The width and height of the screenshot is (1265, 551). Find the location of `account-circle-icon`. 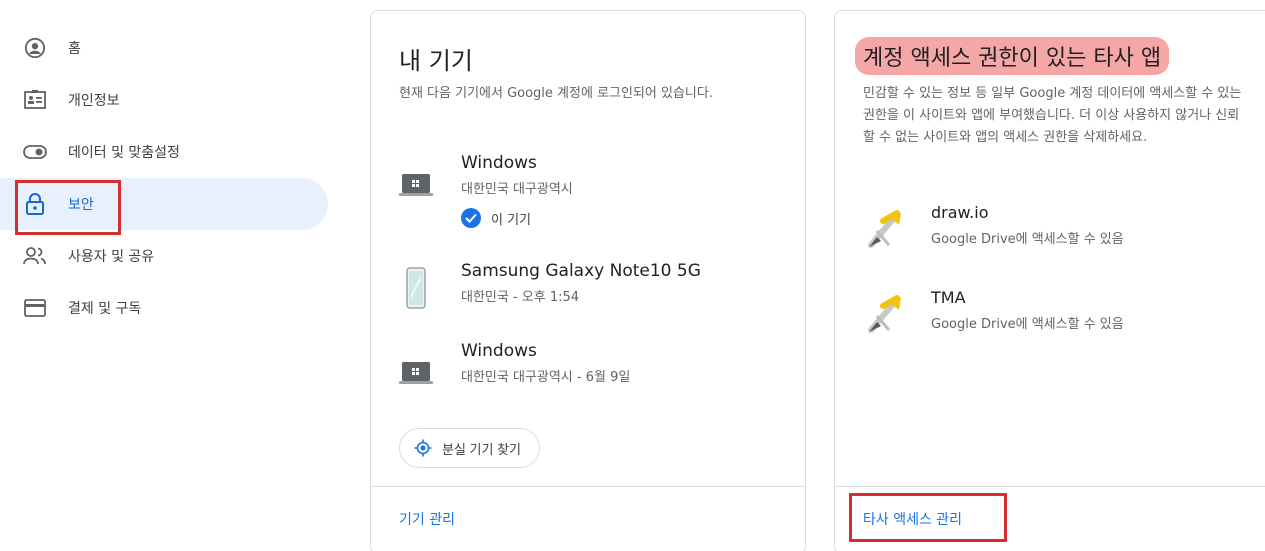

account-circle-icon is located at coordinates (35, 48).